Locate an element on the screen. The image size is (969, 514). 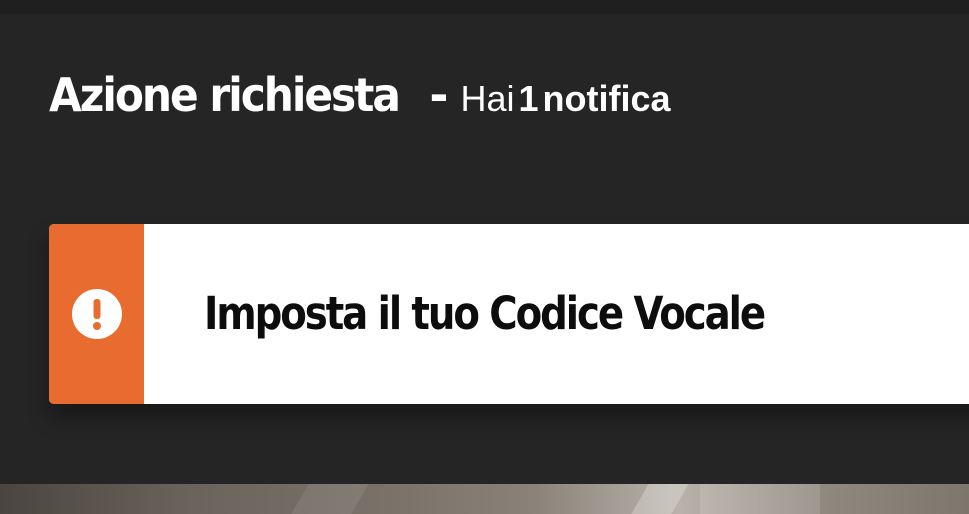
page-title: Azione richiesta - Hai 1 notifica is located at coordinates (360, 100).